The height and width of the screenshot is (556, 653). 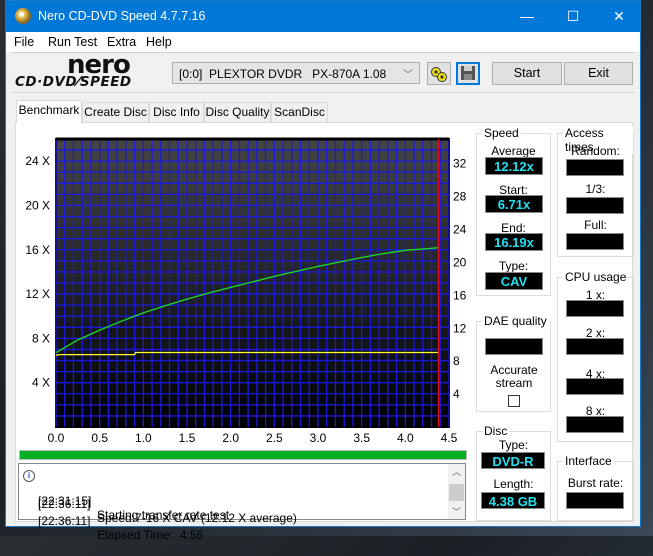 I want to click on progress-bar, so click(x=243, y=455).